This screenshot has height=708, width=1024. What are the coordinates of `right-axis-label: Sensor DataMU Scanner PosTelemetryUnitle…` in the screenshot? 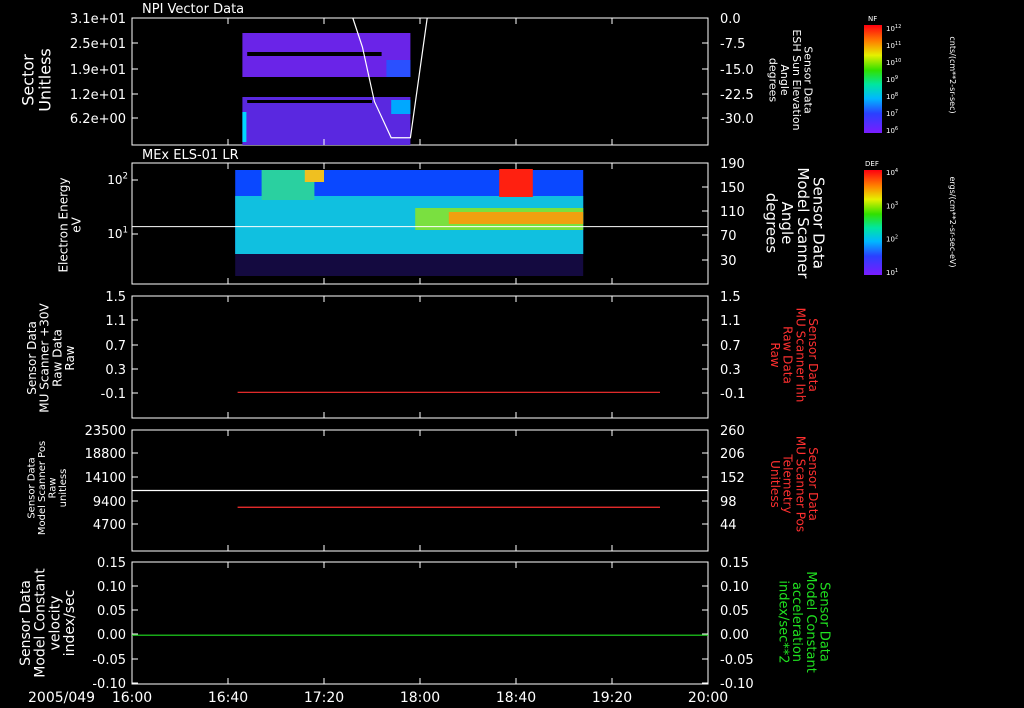 It's located at (794, 484).